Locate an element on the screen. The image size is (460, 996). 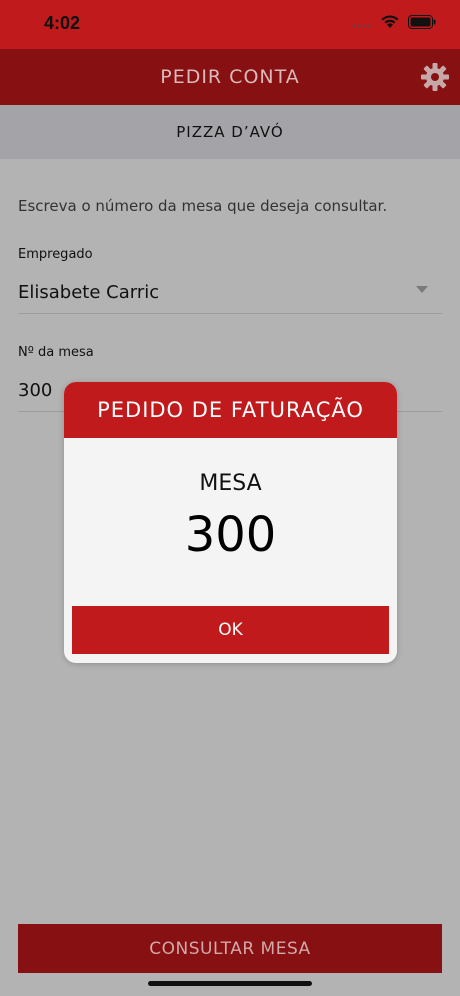
dialog-title: PEDIDO DE FATURAÇÃO is located at coordinates (230, 410).